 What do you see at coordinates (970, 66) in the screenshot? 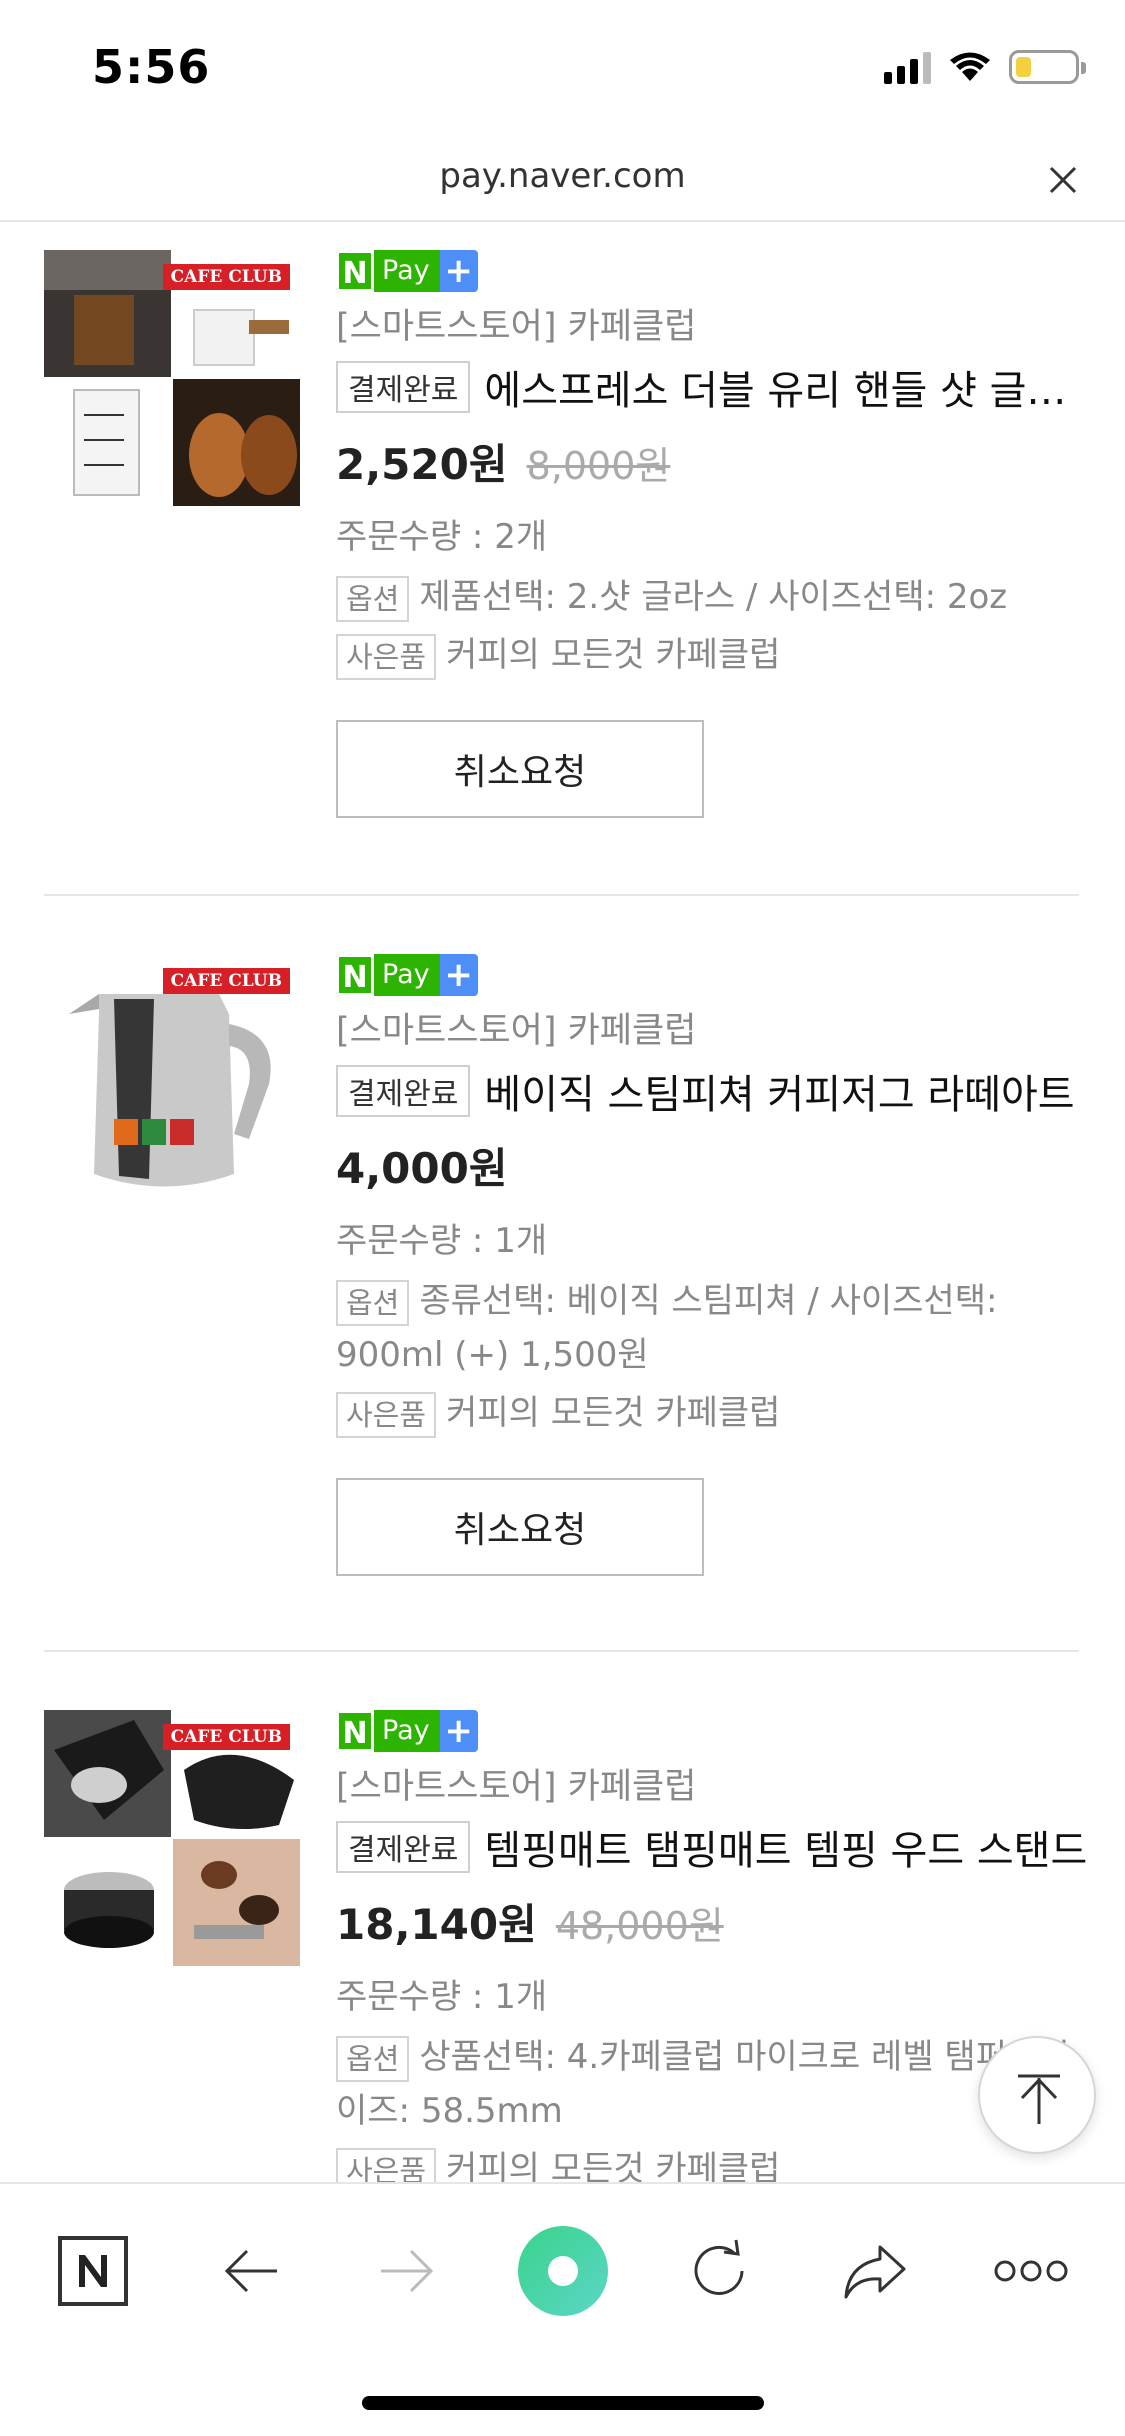
I see `wifi-icon` at bounding box center [970, 66].